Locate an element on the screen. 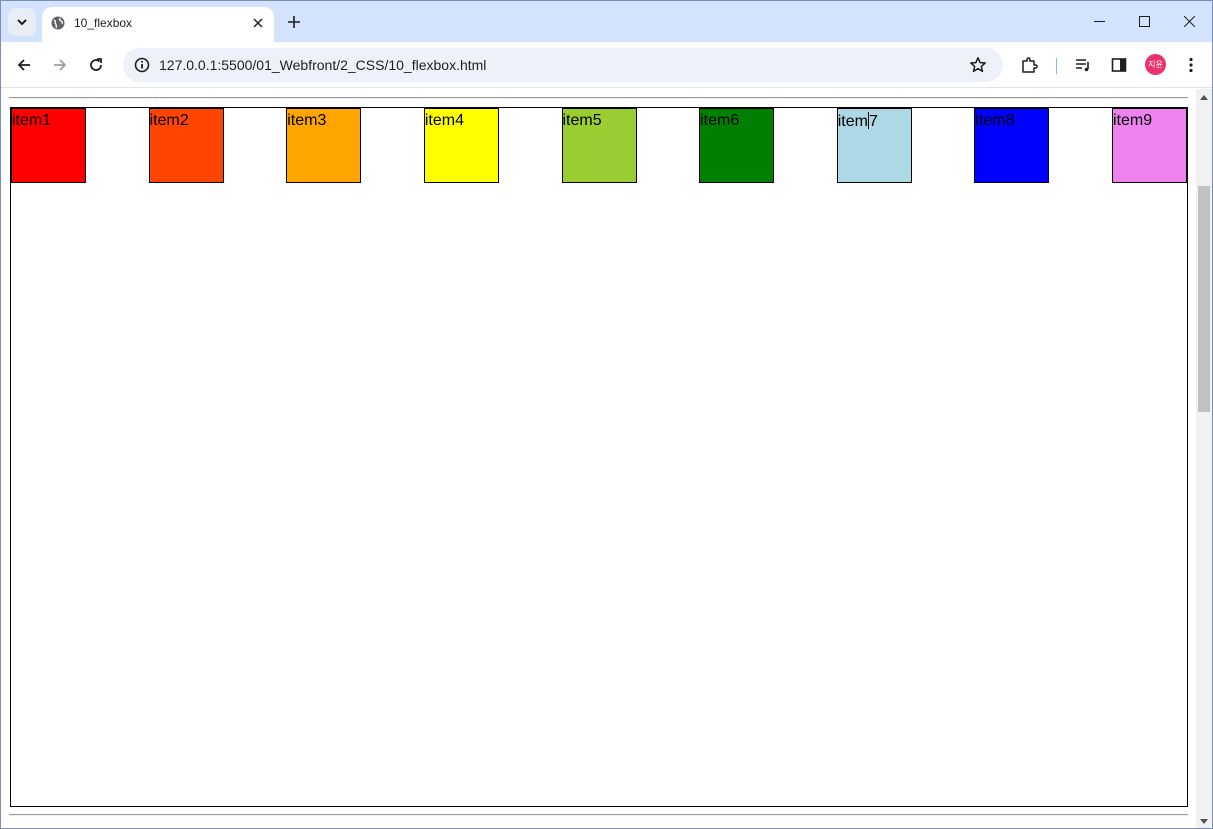  reload-button is located at coordinates (96, 65).